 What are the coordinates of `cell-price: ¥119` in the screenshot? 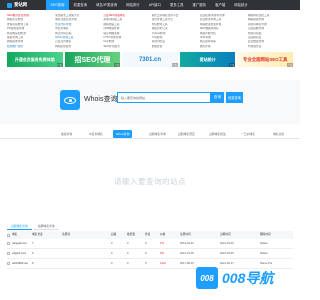 It's located at (163, 264).